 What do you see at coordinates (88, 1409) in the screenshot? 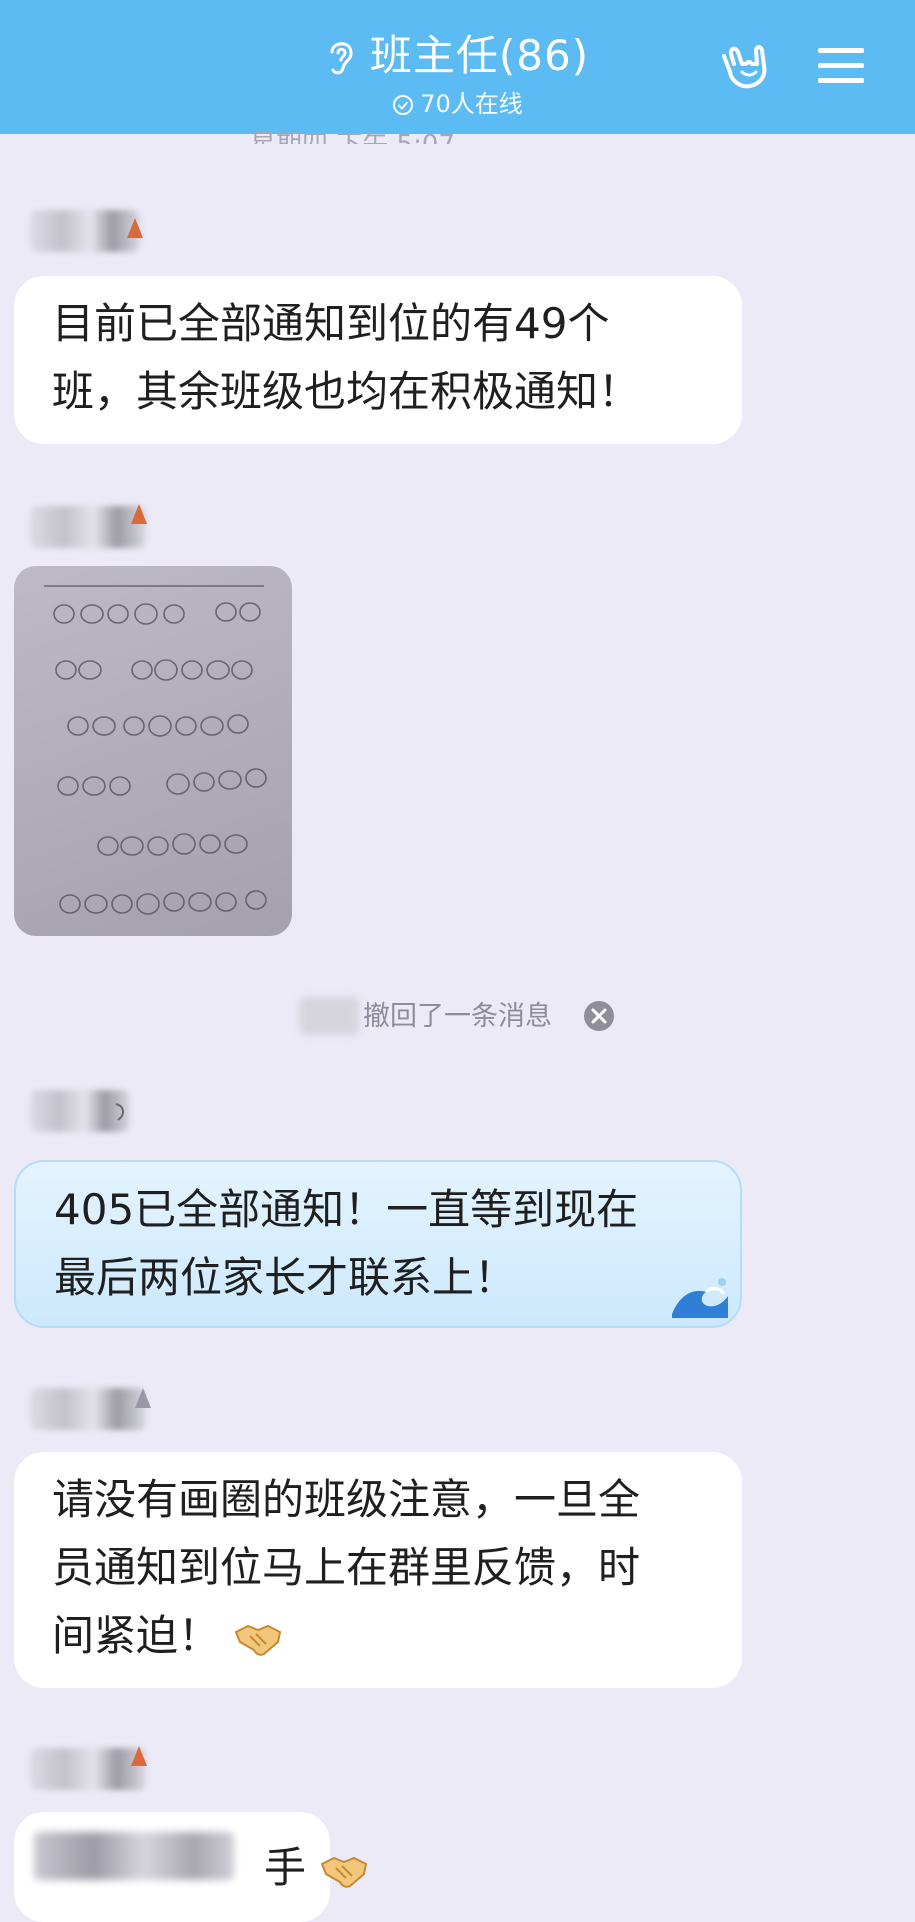
I see `sender-name-blurred` at bounding box center [88, 1409].